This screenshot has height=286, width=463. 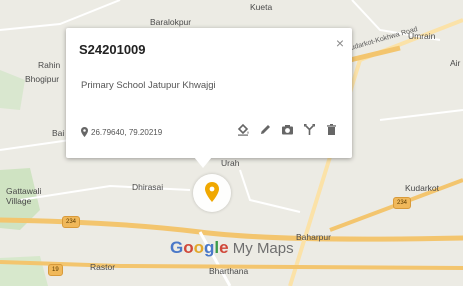 I want to click on edit-icon, so click(x=265, y=129).